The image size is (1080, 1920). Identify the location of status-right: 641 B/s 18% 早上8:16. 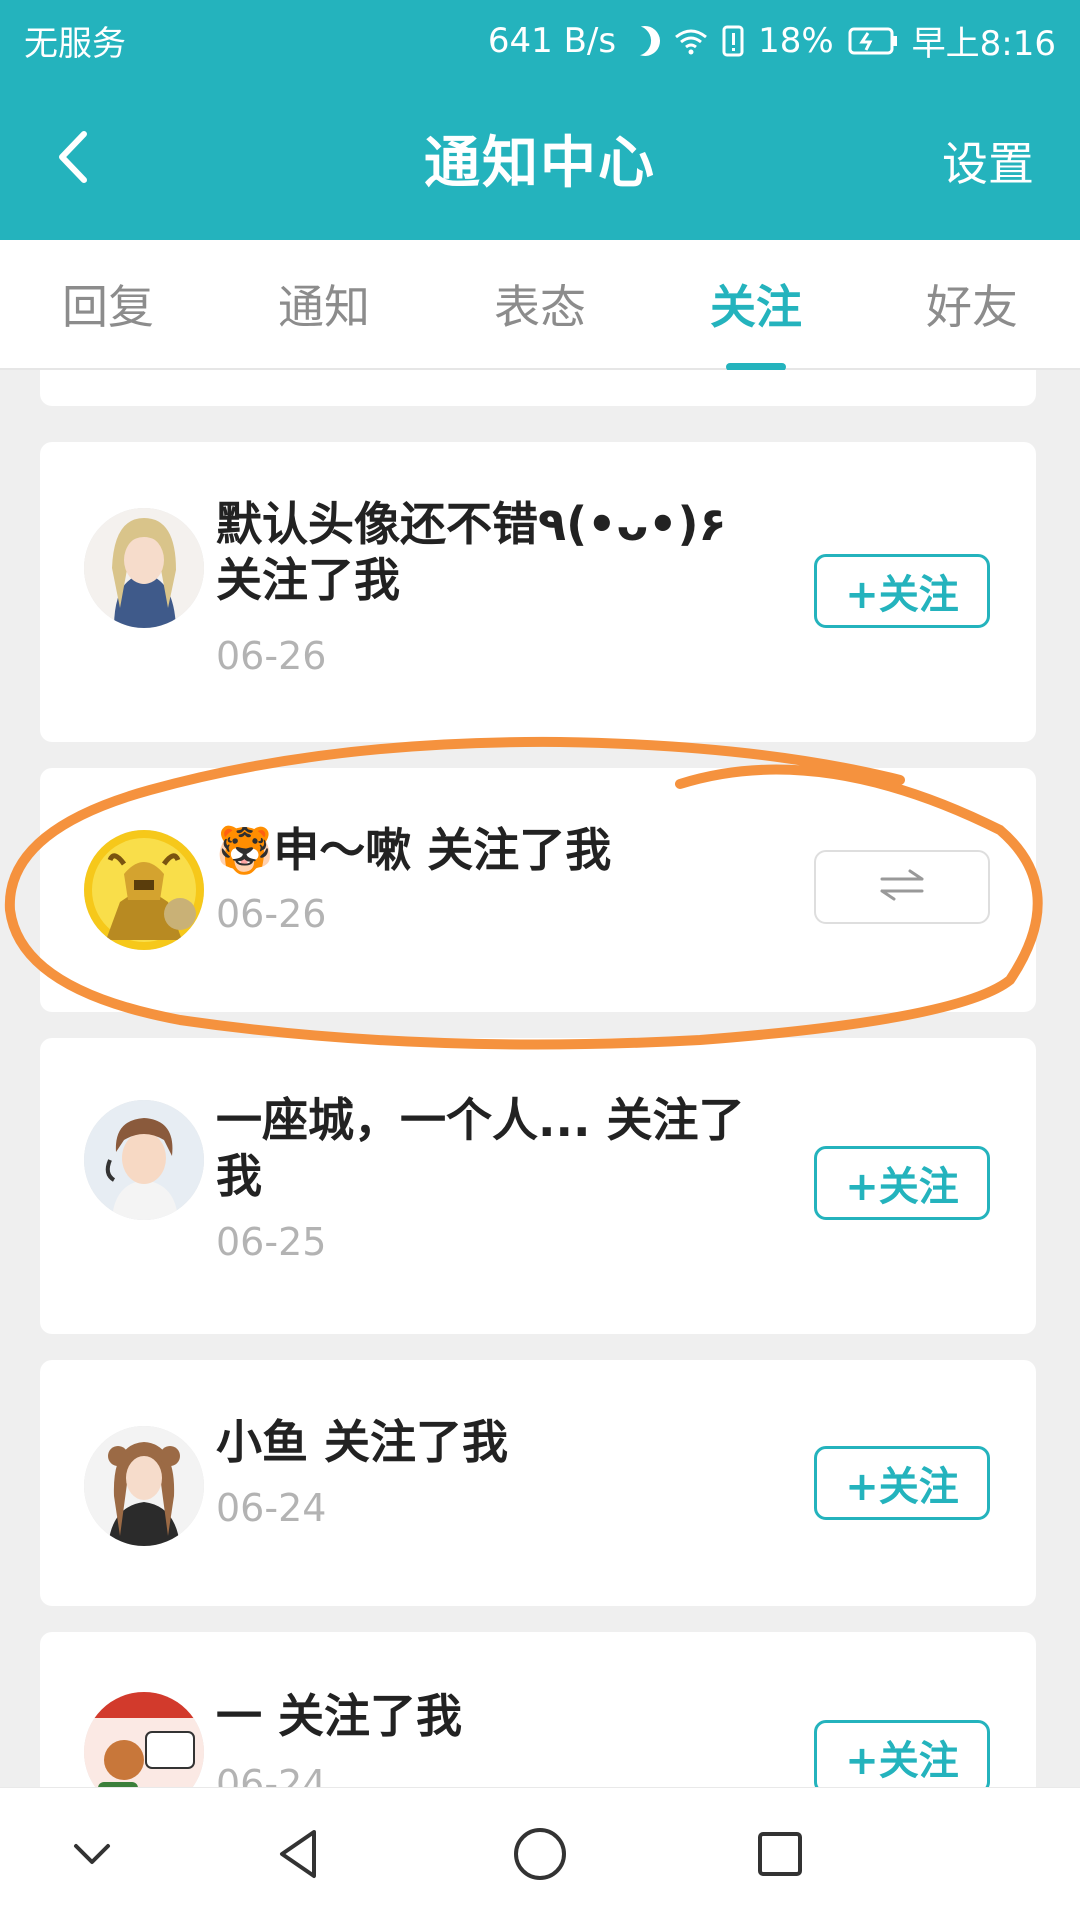
(772, 40).